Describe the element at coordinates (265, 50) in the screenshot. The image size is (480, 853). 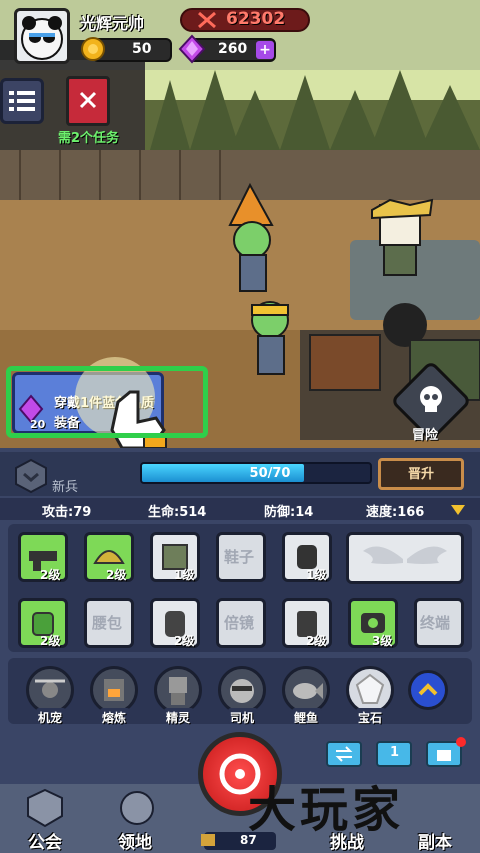
I see `add-gem-button: +` at that location.